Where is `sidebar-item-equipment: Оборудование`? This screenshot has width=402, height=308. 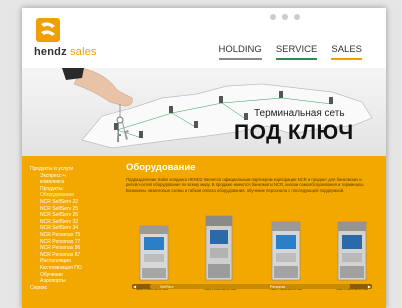
sidebar-item-equipment: Оборудование is located at coordinates (76, 195).